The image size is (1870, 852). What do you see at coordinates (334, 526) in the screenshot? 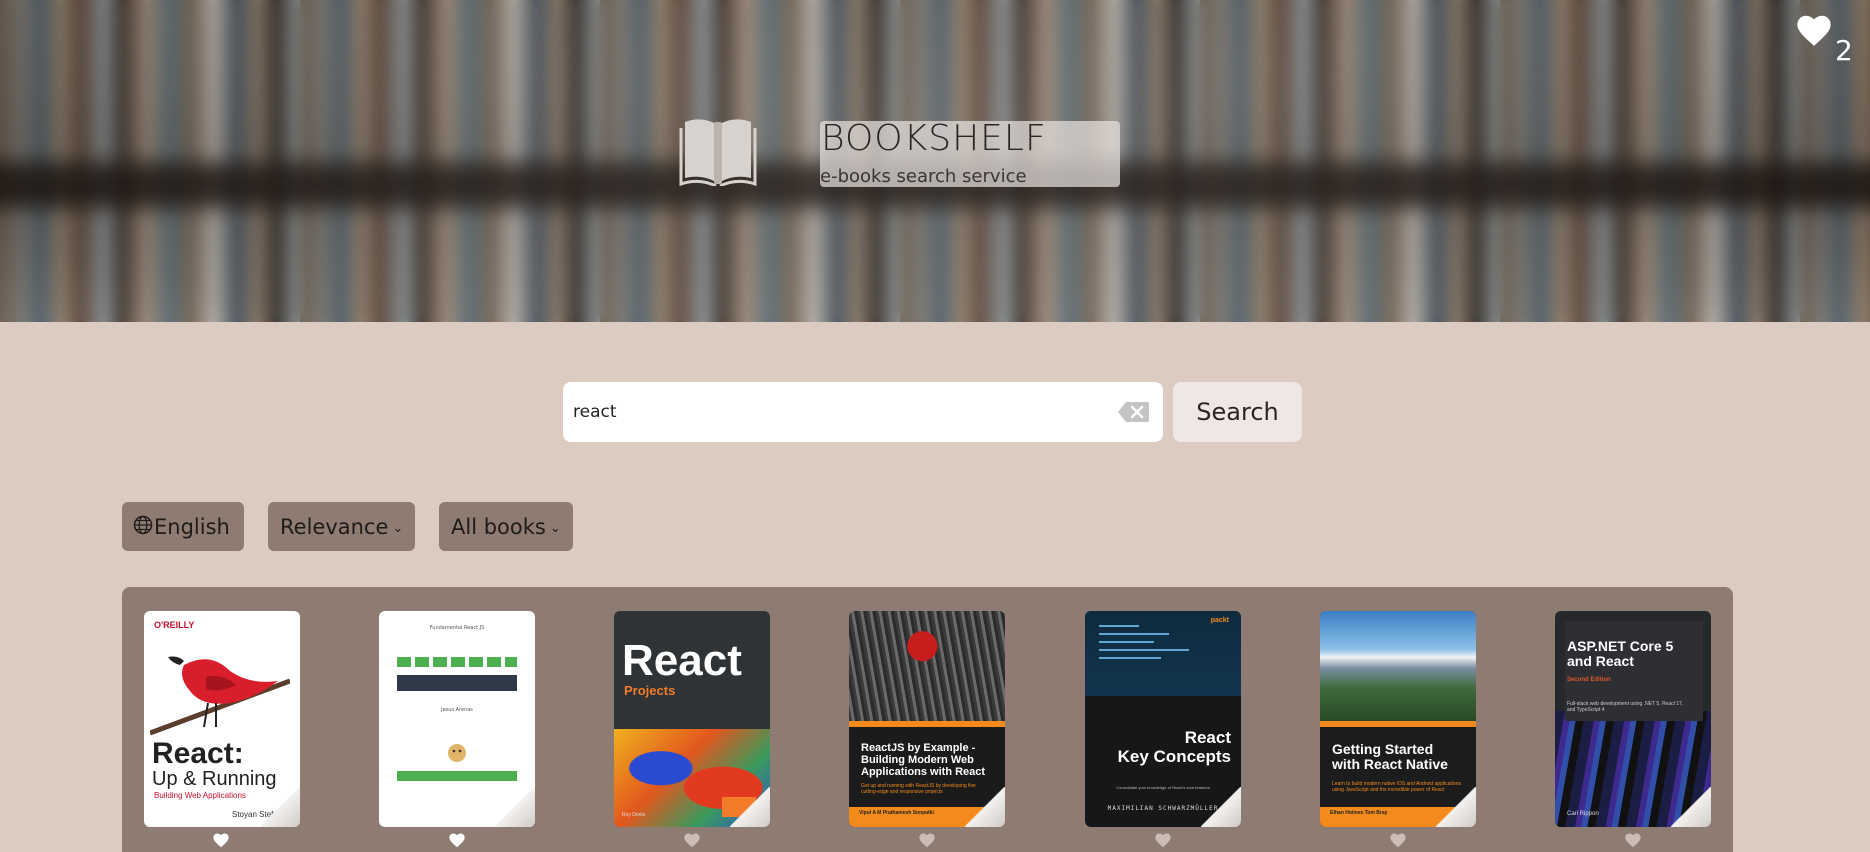
I see `sort-dropdown-label: Relevance` at bounding box center [334, 526].